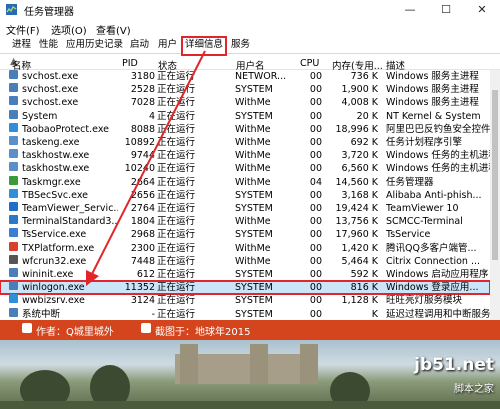 The image size is (500, 409). What do you see at coordinates (433, 116) in the screenshot?
I see `cell-desc: NT Kernel & System` at bounding box center [433, 116].